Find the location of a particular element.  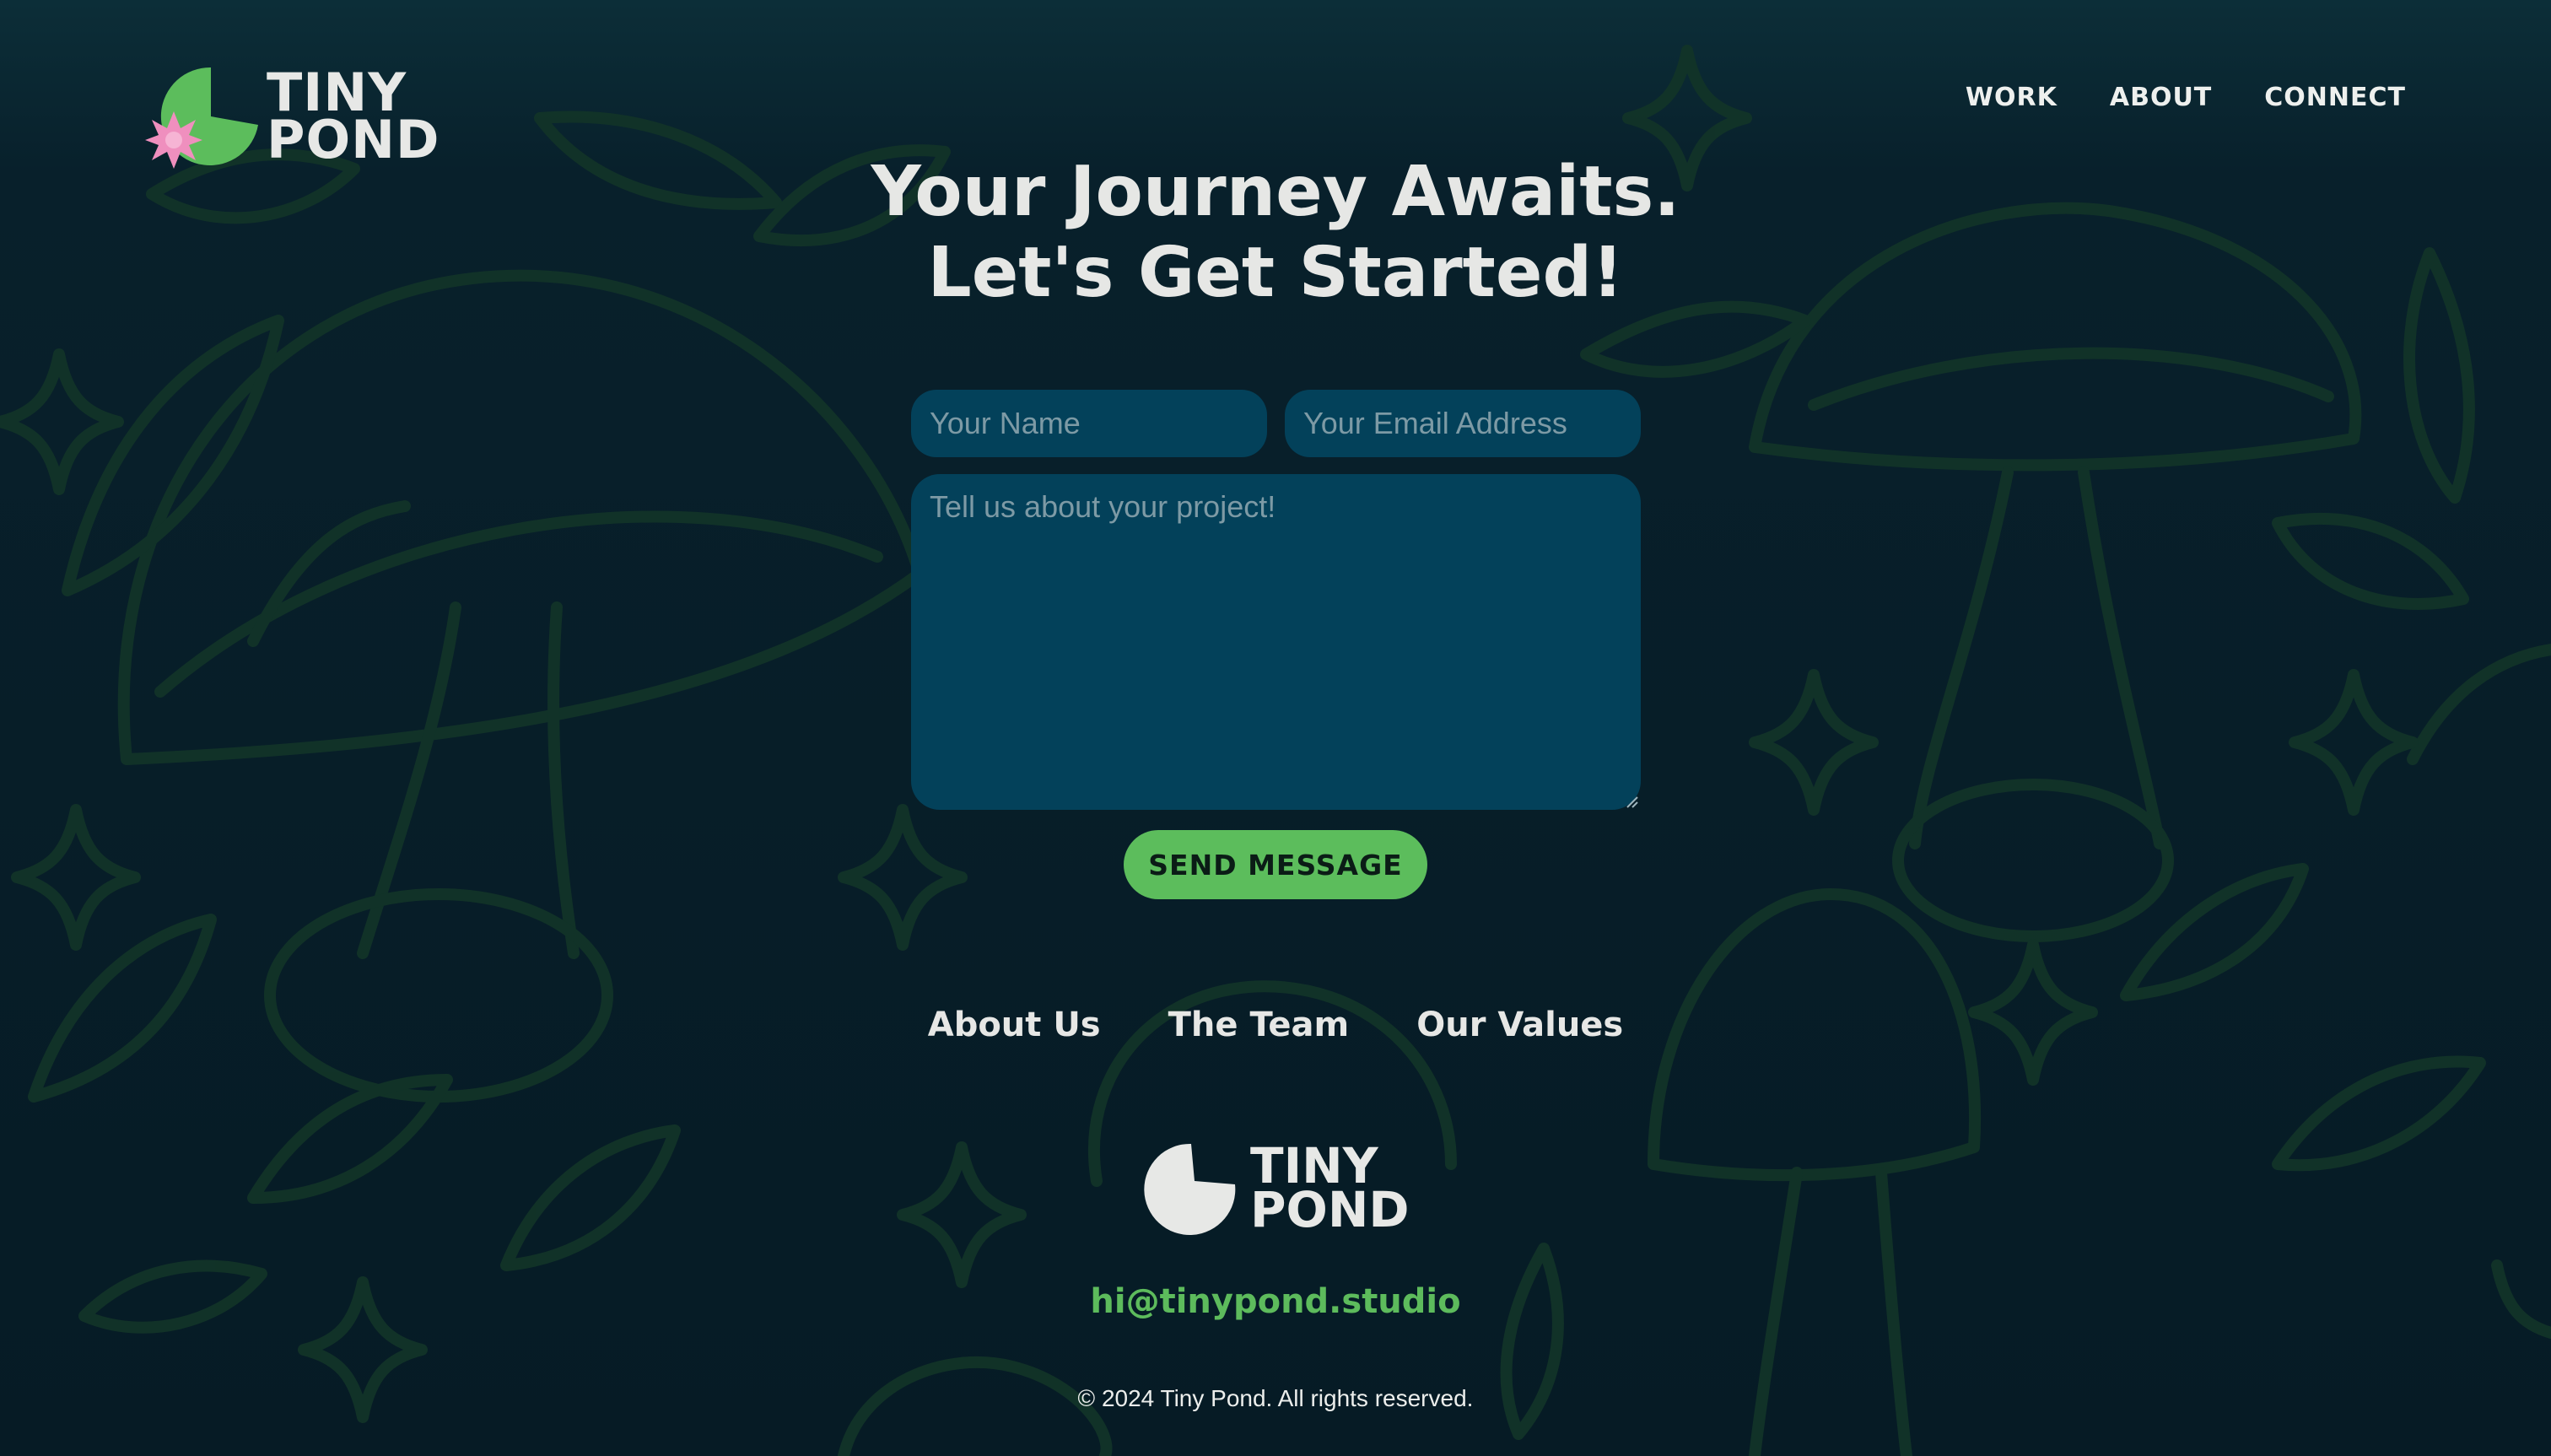

logo-wordmark: TINY POND is located at coordinates (353, 116).